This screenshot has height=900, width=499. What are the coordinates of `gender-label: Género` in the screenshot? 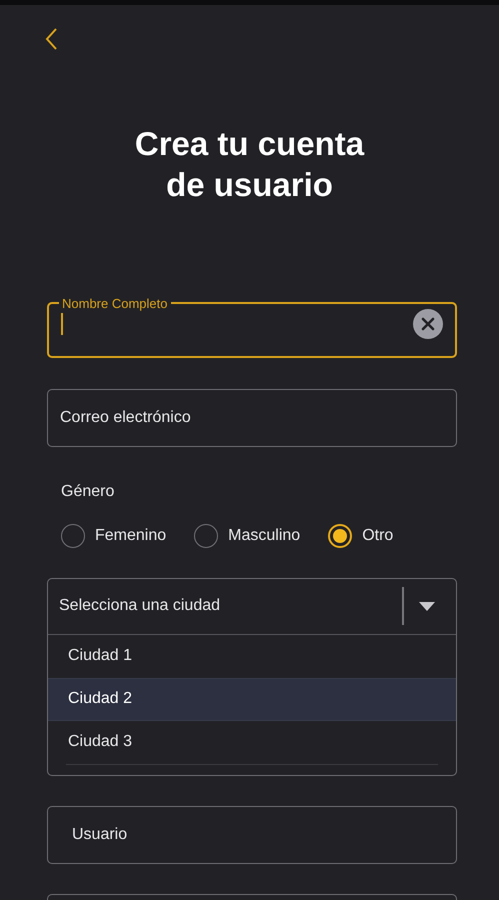 It's located at (88, 492).